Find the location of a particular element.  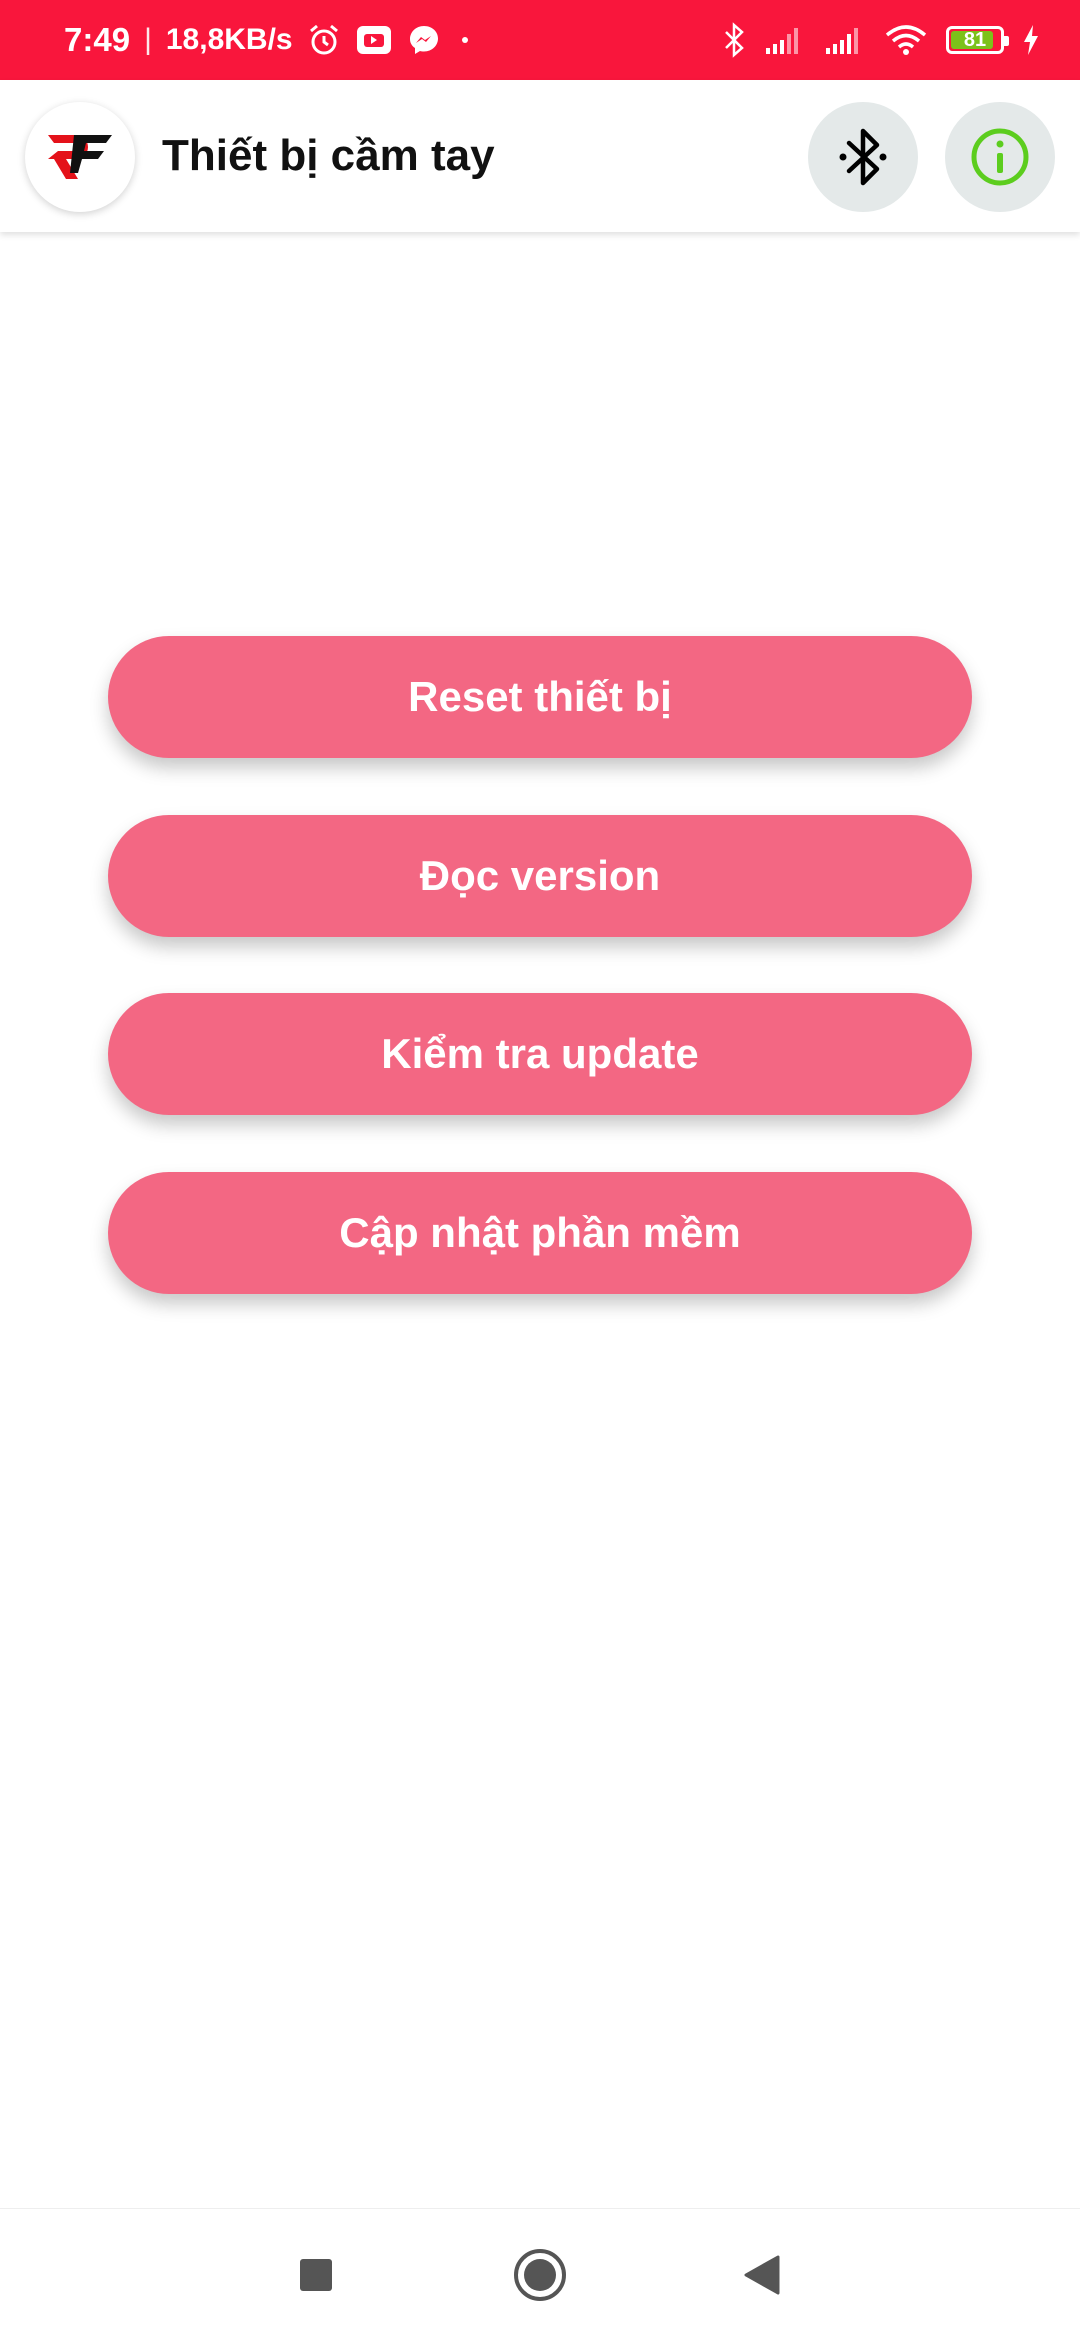

alarm-icon is located at coordinates (324, 40).